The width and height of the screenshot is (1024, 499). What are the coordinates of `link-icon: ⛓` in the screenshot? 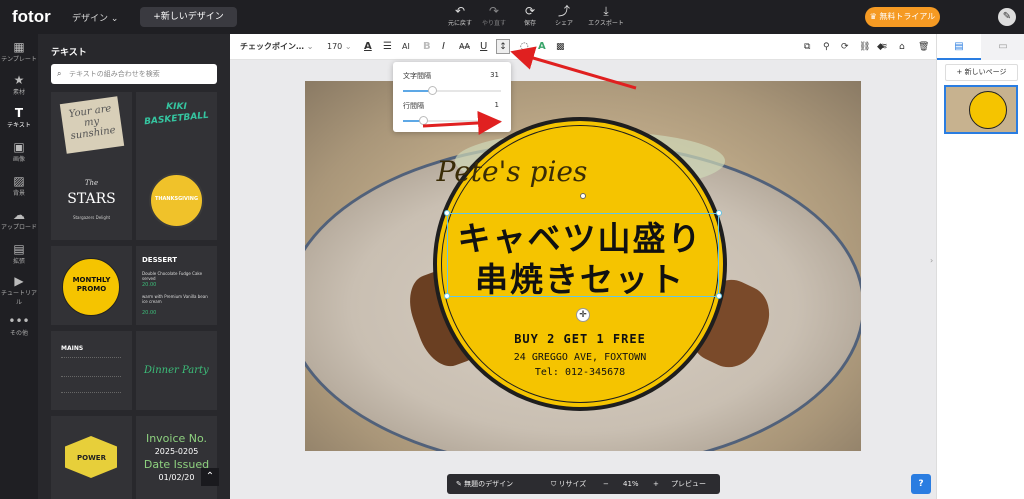 It's located at (864, 47).